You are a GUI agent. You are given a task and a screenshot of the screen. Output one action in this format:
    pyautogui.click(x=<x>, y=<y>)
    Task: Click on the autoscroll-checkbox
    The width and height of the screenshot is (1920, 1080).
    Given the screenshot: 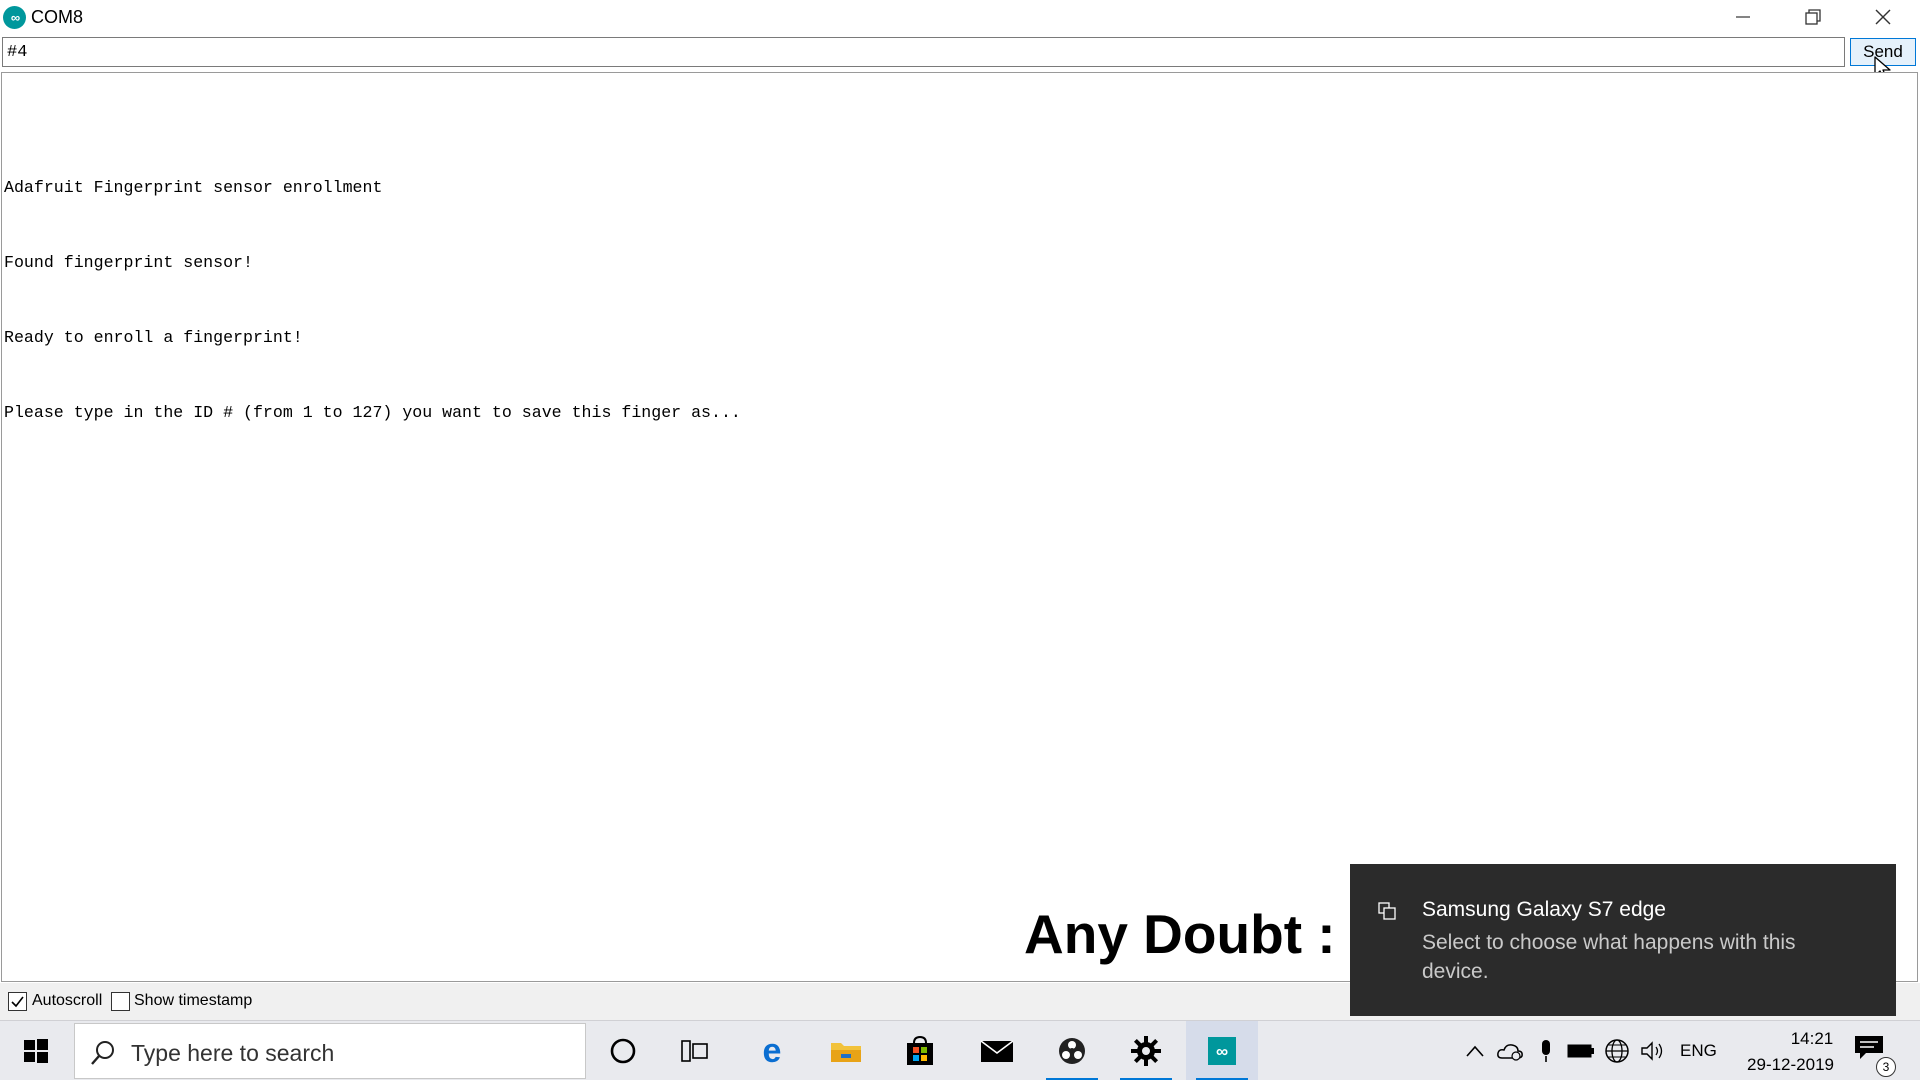 What is the action you would take?
    pyautogui.click(x=17, y=1001)
    